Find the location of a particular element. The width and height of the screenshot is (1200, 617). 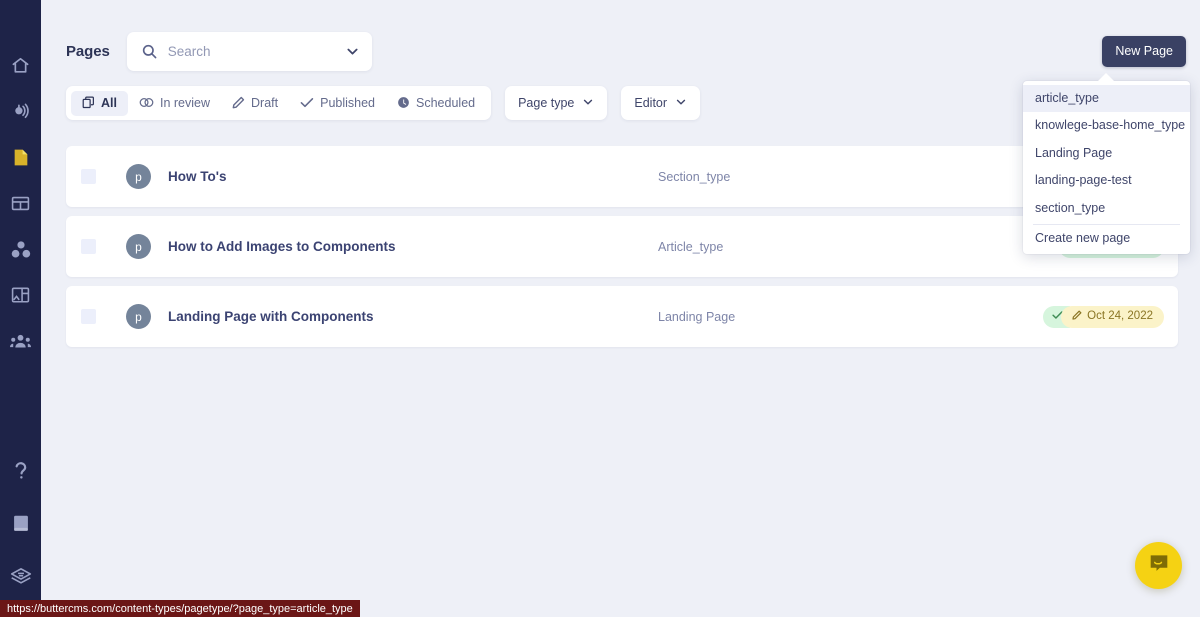

dropdown-item-article-type: article_type is located at coordinates (1106, 99).